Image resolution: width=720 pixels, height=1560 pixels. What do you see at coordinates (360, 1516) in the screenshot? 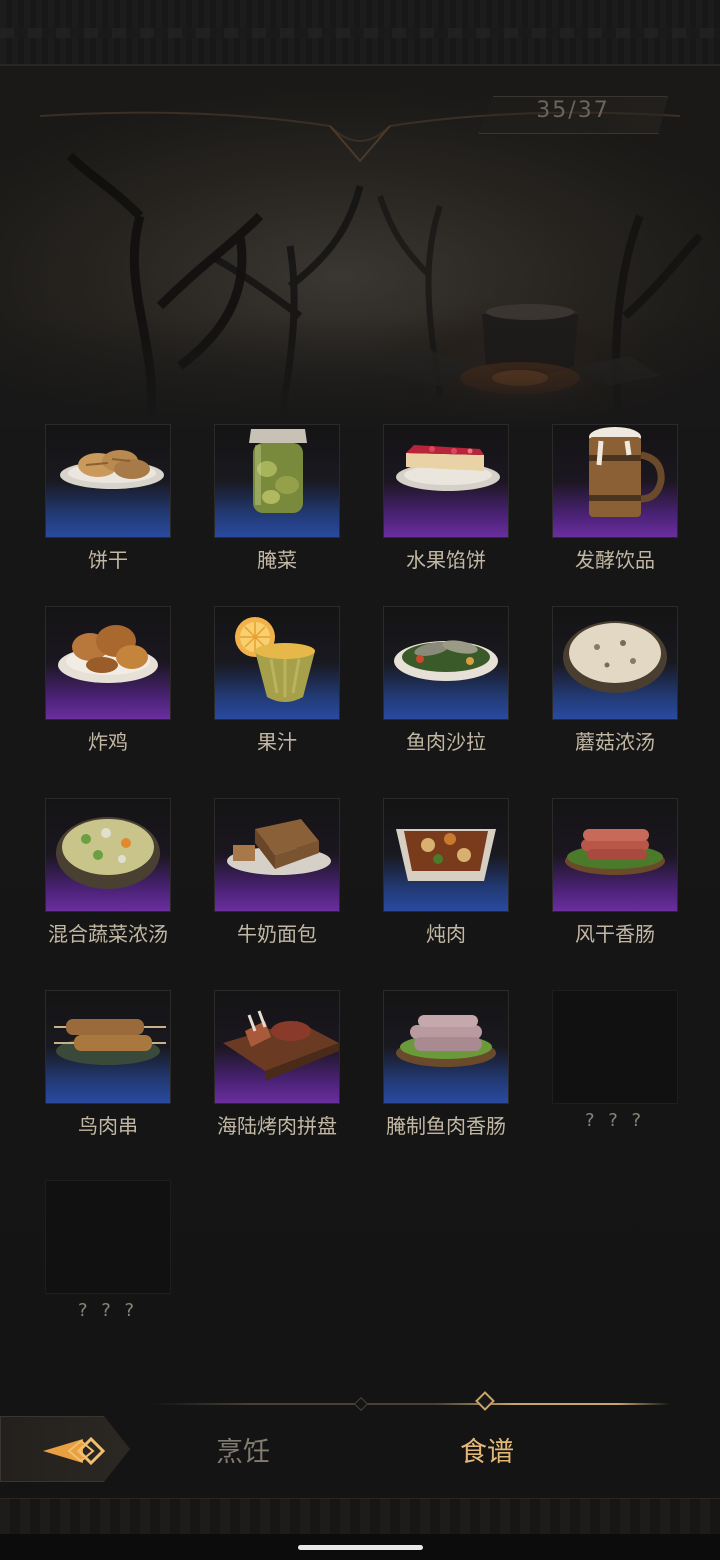
I see `bottom-ornament-frame` at bounding box center [360, 1516].